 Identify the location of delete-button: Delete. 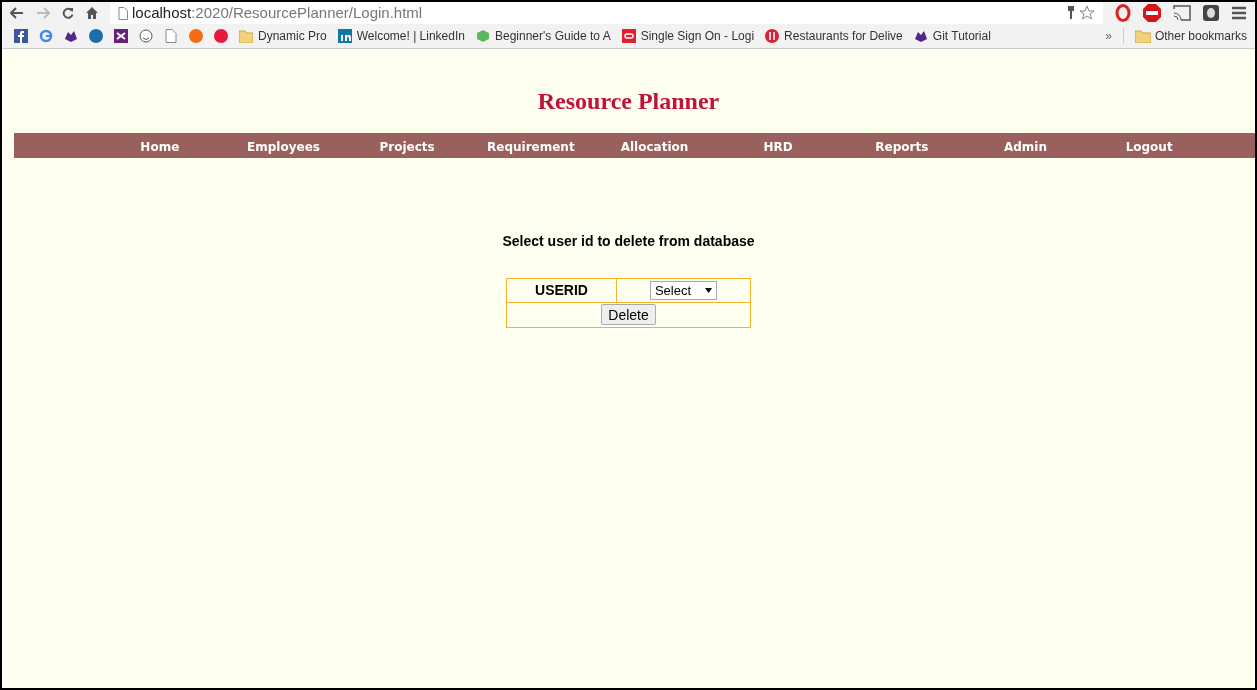
(628, 314).